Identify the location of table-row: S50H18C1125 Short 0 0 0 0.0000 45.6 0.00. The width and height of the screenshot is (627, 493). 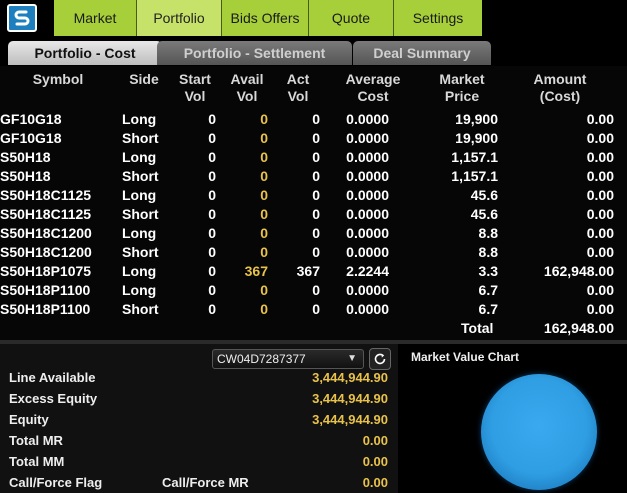
(313, 214).